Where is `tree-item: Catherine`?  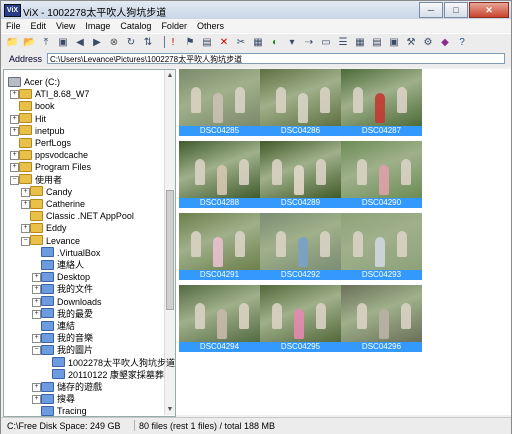
tree-item: Catherine is located at coordinates (57, 204).